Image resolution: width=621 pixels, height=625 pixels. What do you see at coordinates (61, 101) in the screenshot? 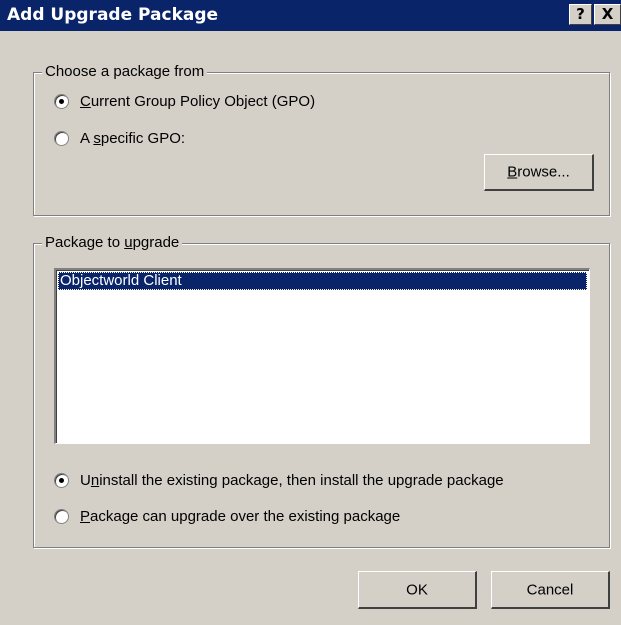
I see `radio-current-gpo-button` at bounding box center [61, 101].